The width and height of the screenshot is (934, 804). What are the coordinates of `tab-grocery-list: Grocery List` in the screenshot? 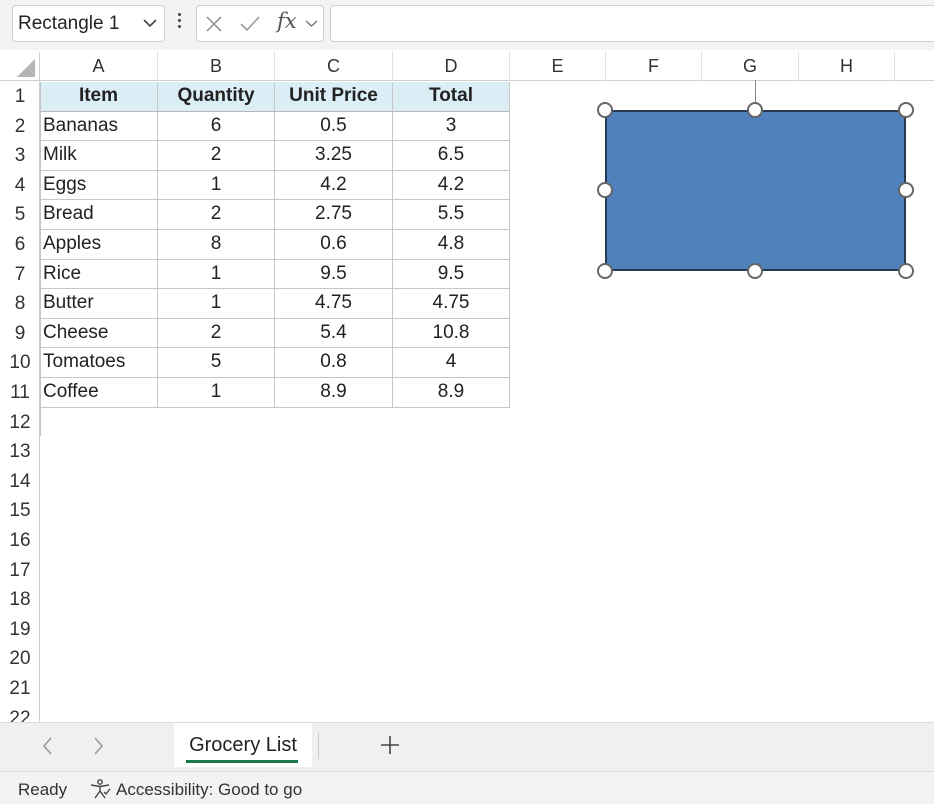 It's located at (243, 745).